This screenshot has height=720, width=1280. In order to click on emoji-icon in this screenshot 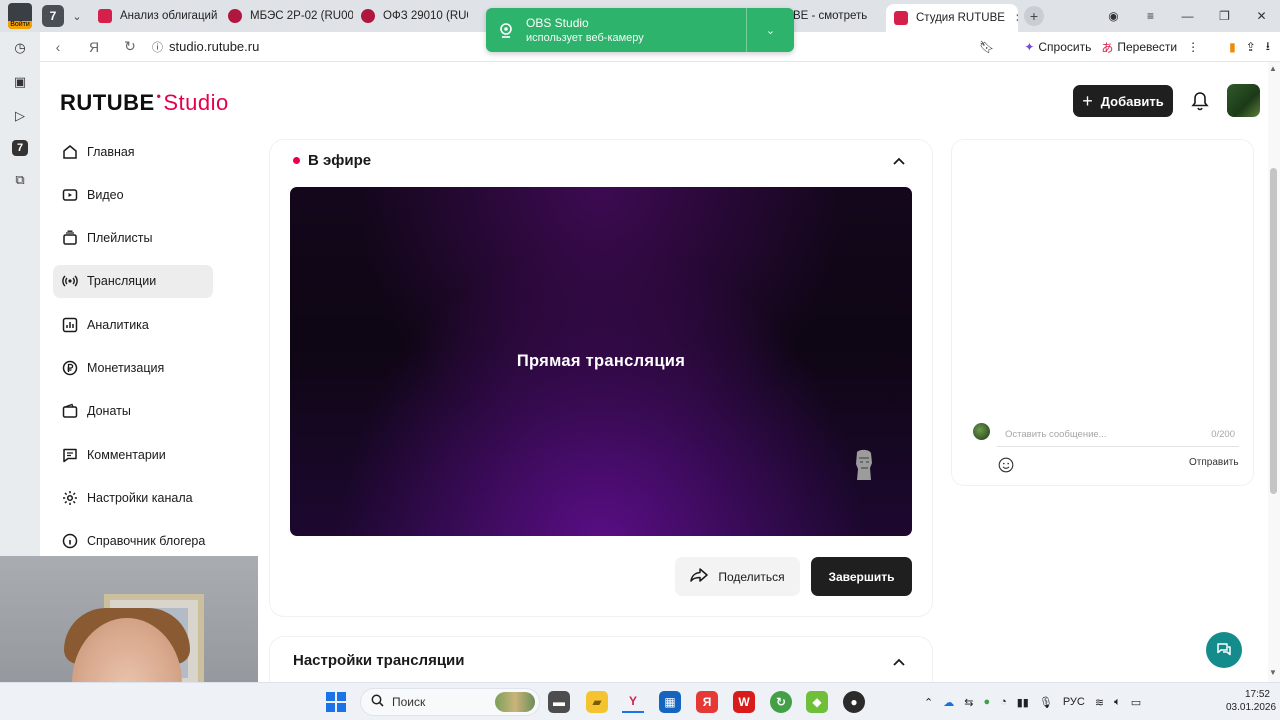, I will do `click(1006, 465)`.